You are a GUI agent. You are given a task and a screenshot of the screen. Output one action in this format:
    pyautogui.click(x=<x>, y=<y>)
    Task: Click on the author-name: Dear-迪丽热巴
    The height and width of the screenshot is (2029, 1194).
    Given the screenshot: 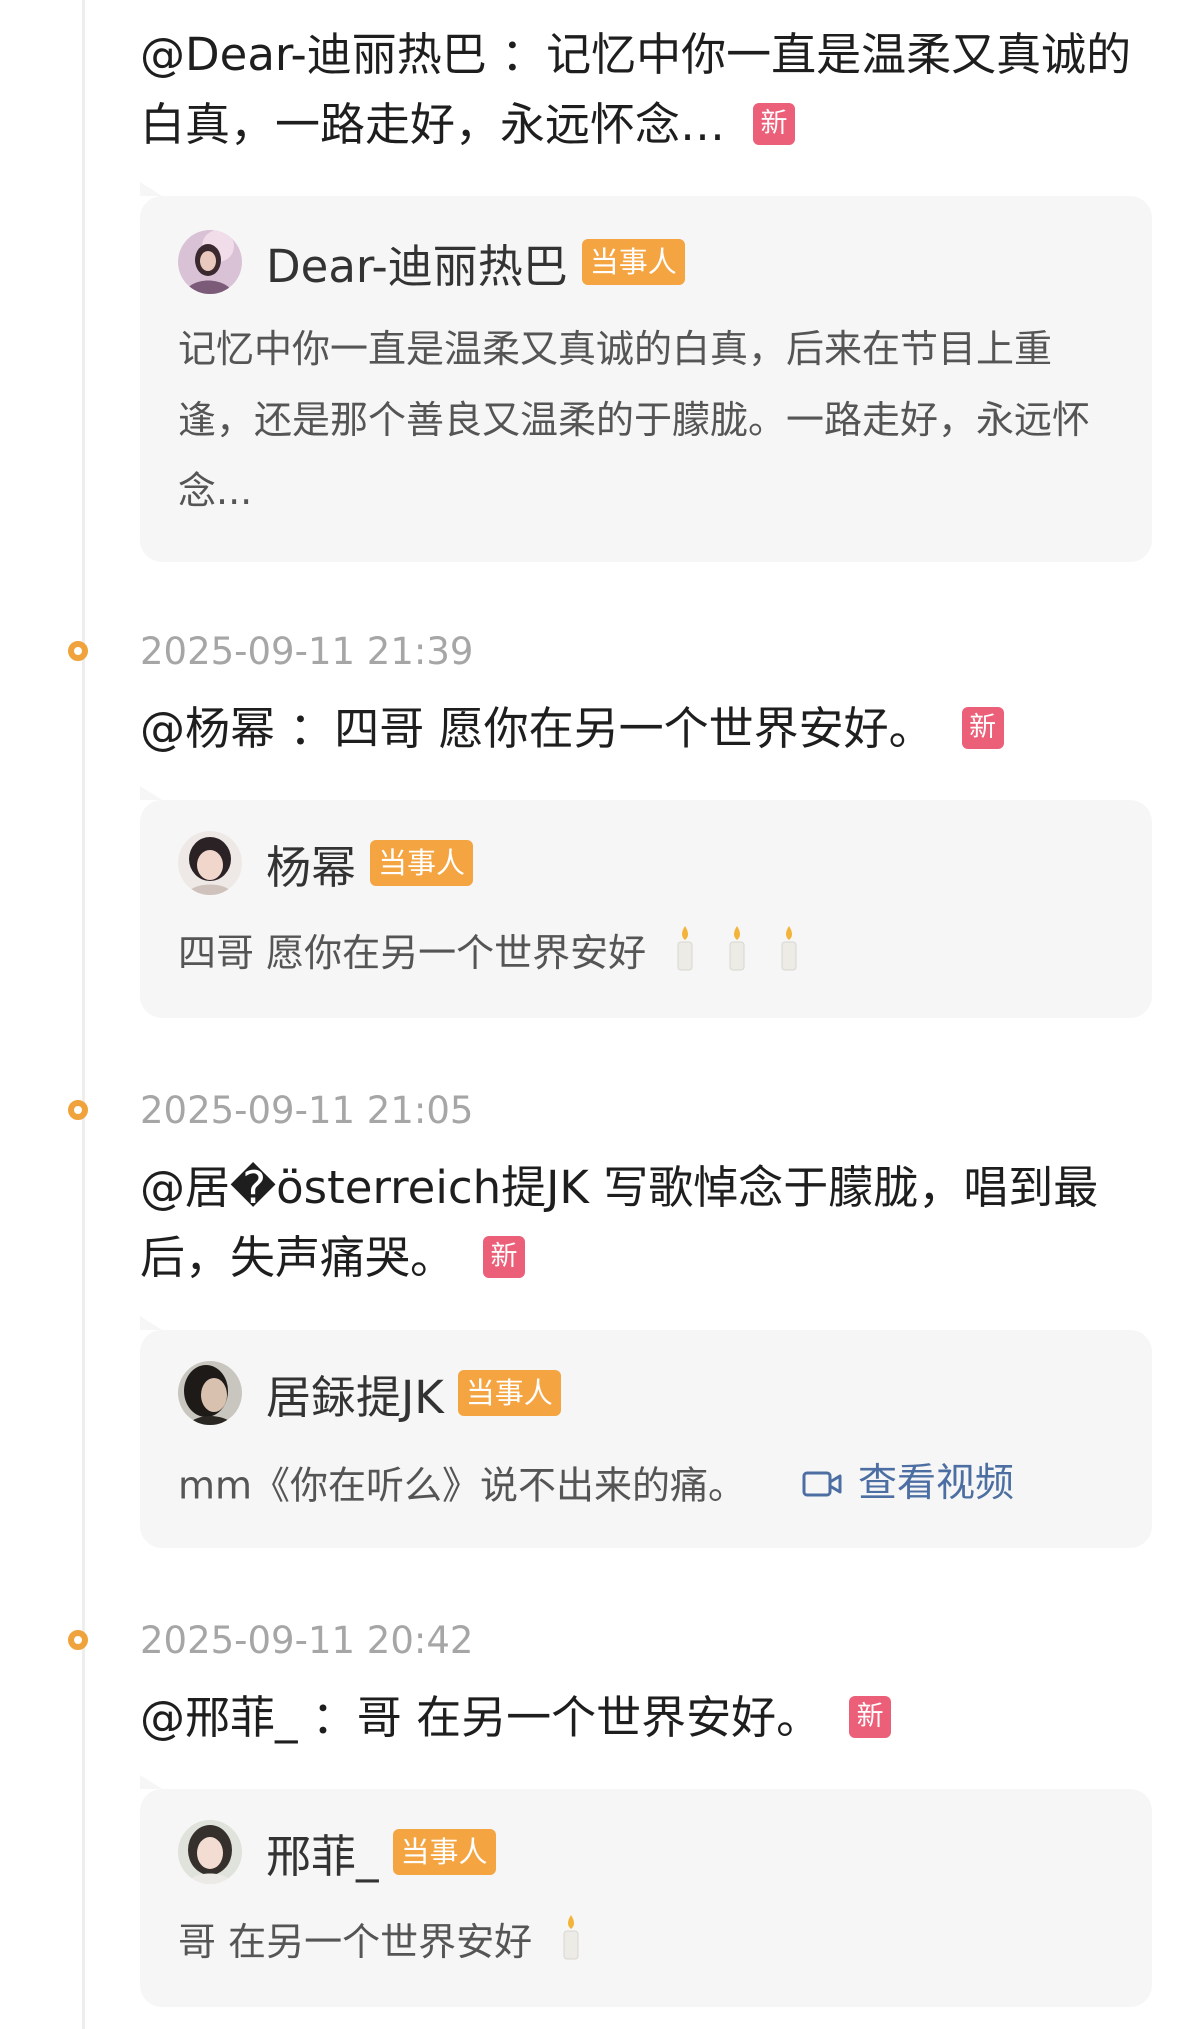 What is the action you would take?
    pyautogui.click(x=417, y=262)
    